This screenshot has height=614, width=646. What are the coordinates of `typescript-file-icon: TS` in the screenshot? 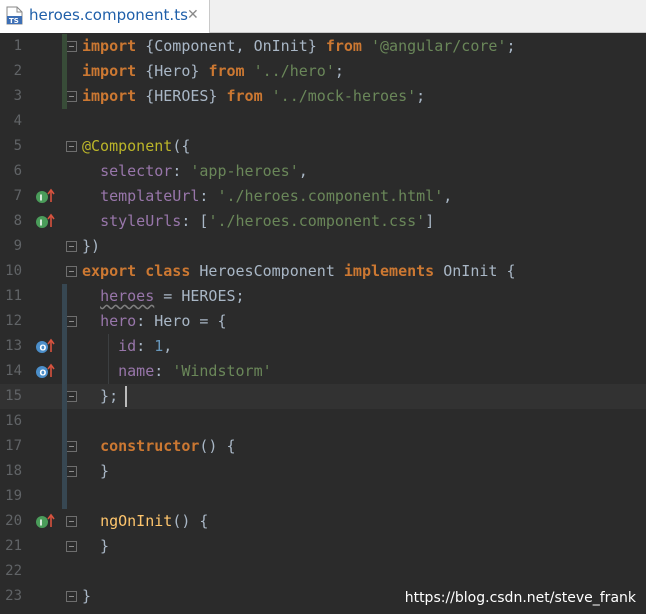 It's located at (14, 15).